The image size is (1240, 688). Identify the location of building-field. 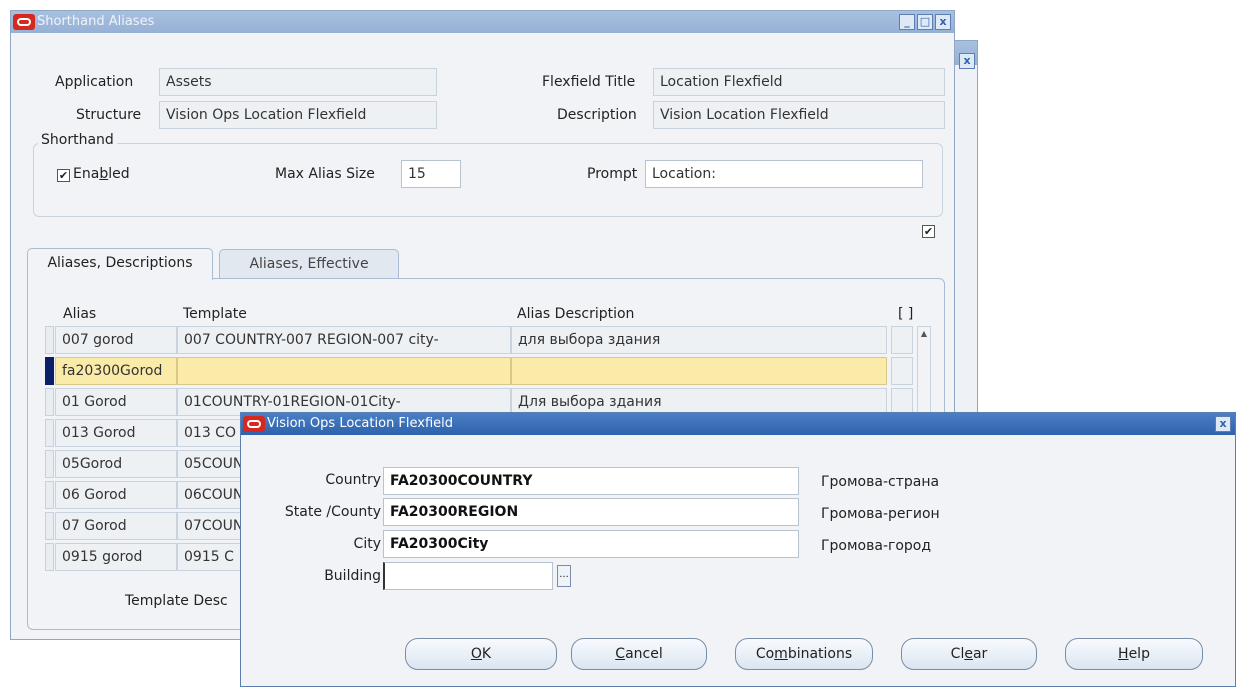
(468, 576).